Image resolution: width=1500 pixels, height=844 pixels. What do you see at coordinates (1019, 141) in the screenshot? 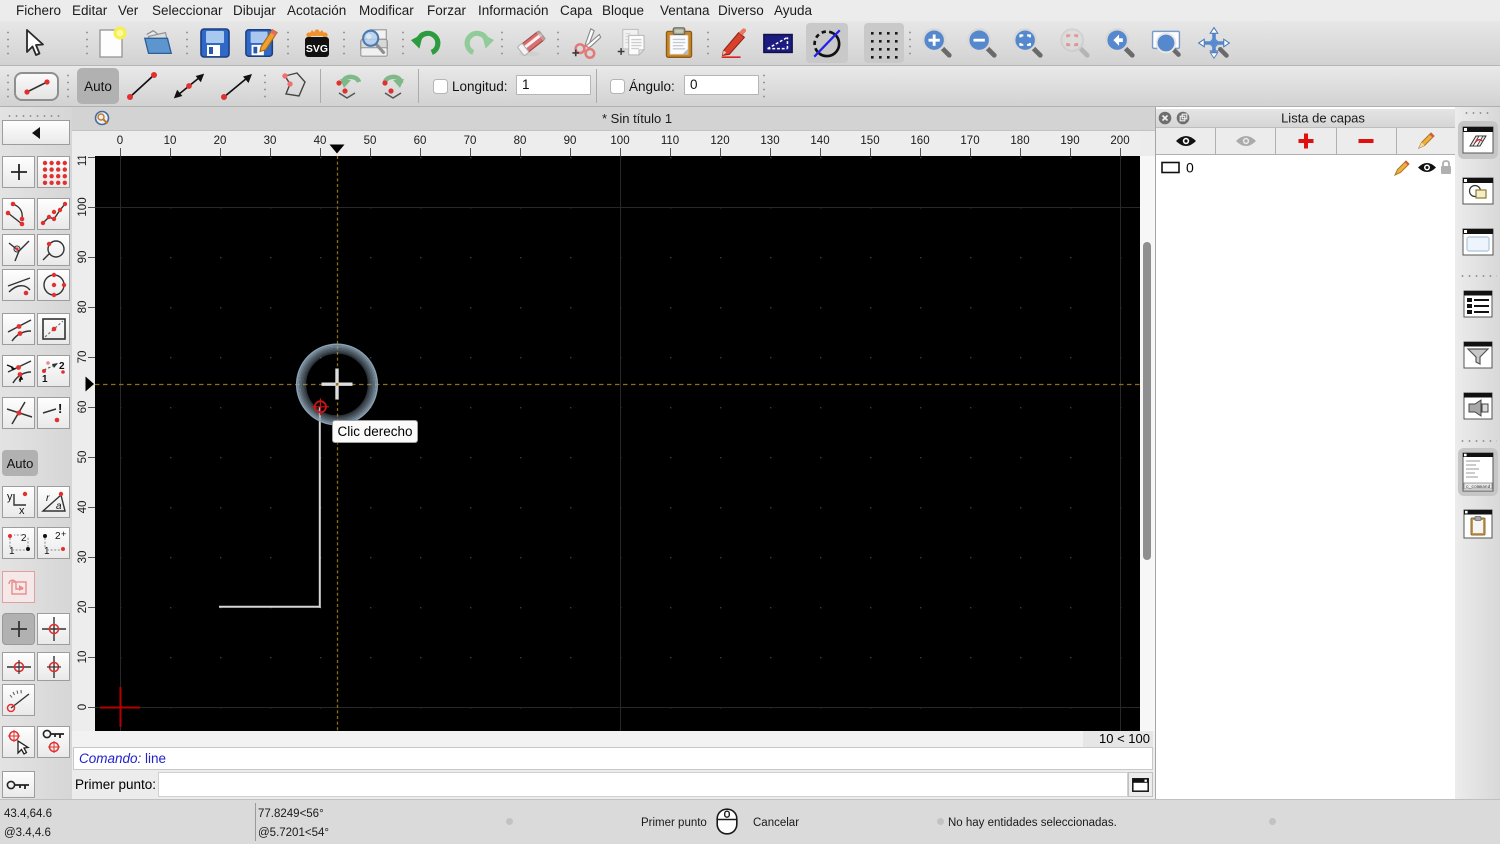
I see `svg-text: 180` at bounding box center [1019, 141].